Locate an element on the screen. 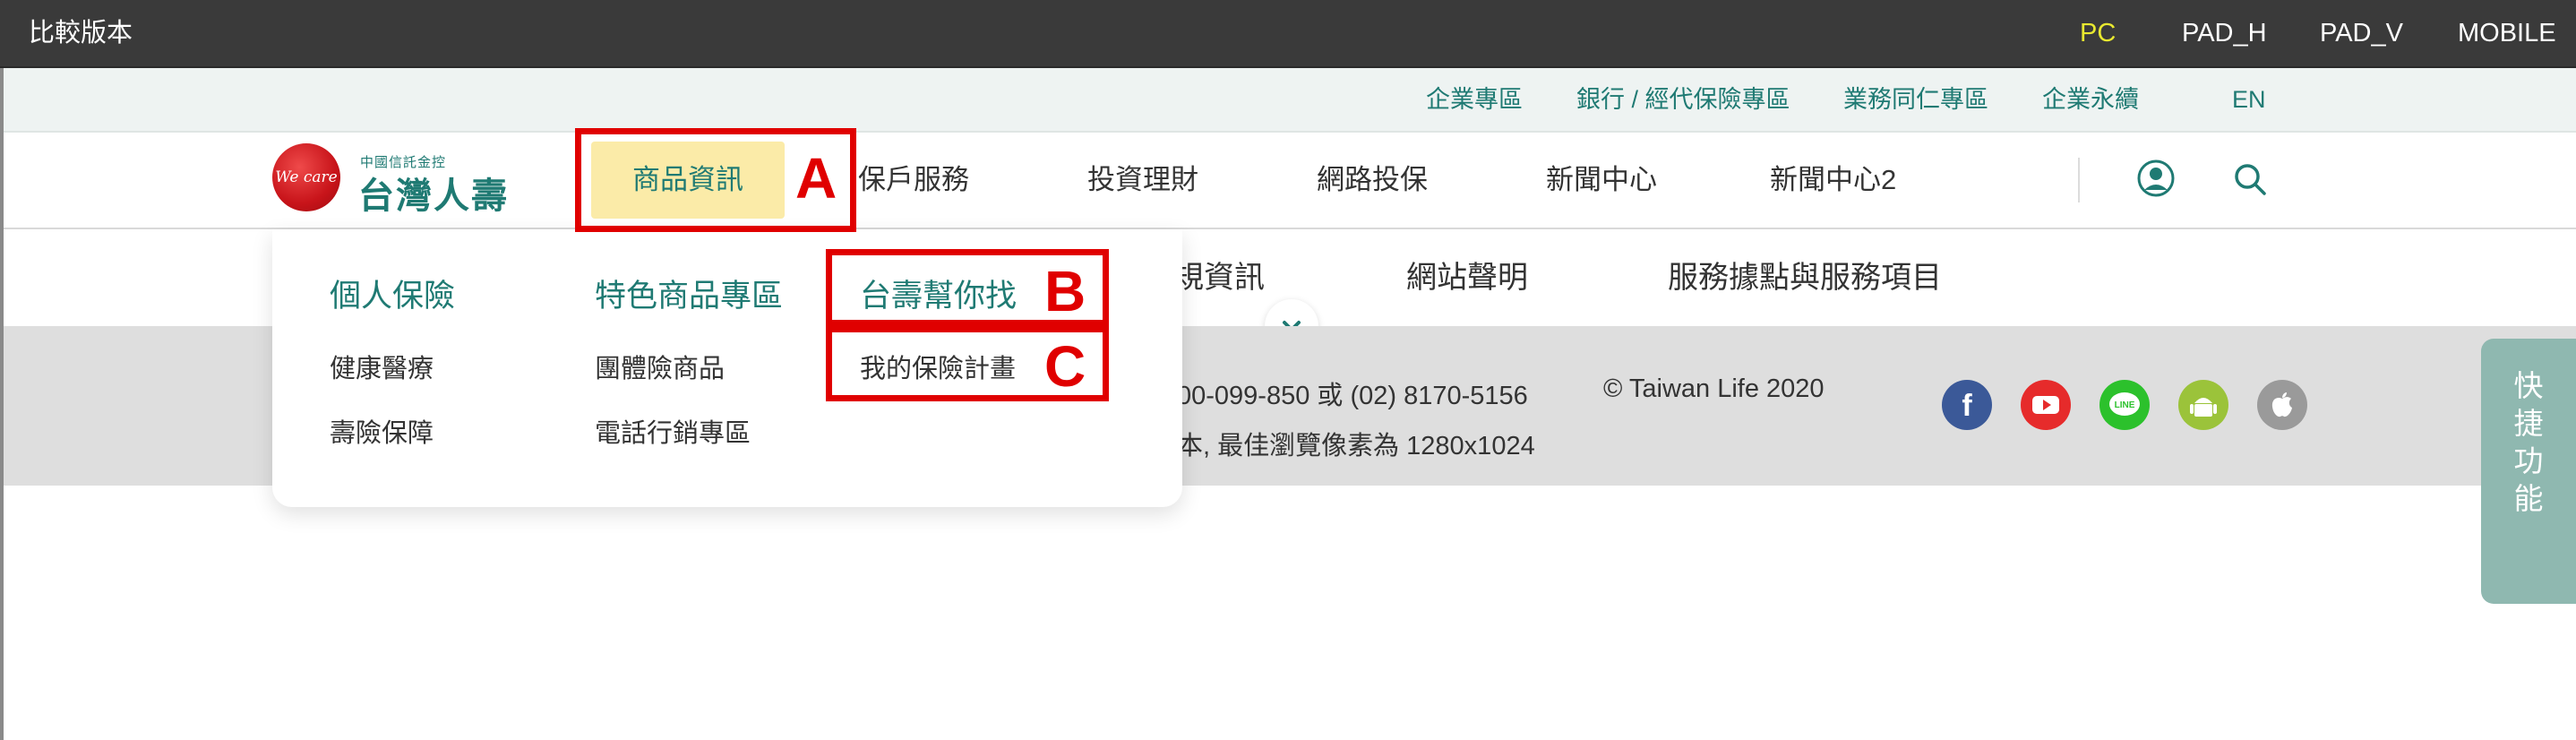 The width and height of the screenshot is (2576, 740). logo-name: 台灣人壽 is located at coordinates (433, 193).